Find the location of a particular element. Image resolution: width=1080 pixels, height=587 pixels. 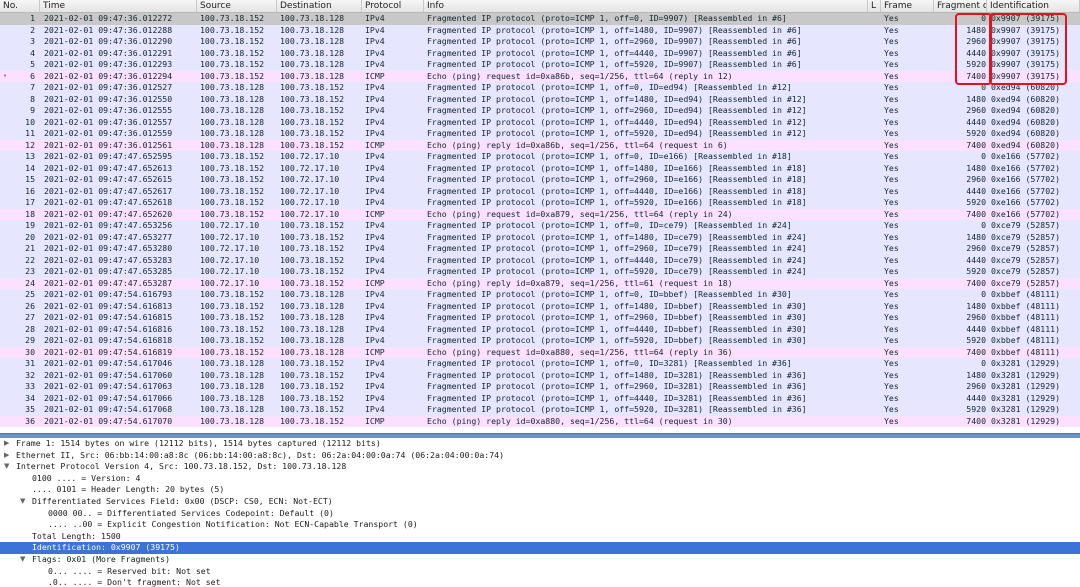

detail-line: 0... .... = Reserved bit: Not set is located at coordinates (540, 572).